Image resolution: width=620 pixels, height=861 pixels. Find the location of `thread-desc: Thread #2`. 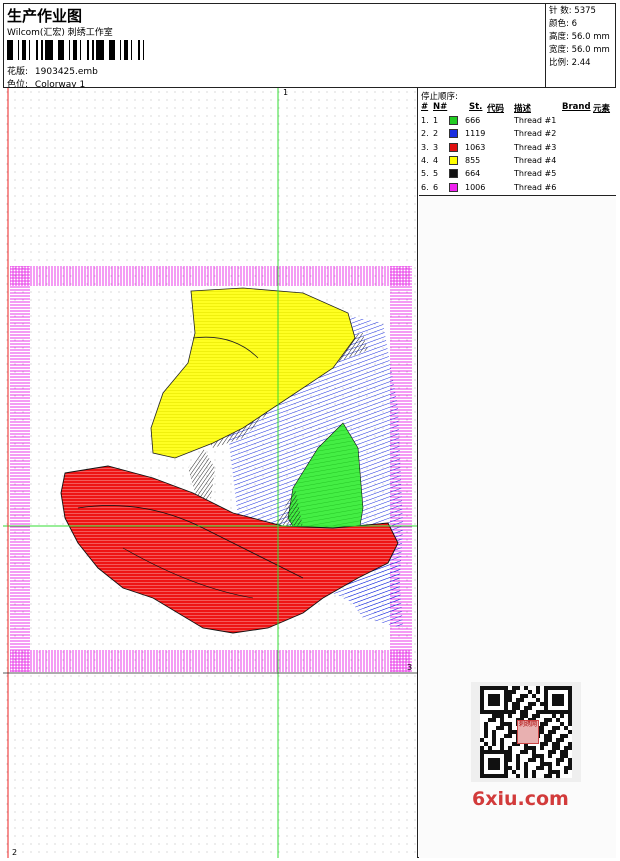

thread-desc: Thread #2 is located at coordinates (535, 134).